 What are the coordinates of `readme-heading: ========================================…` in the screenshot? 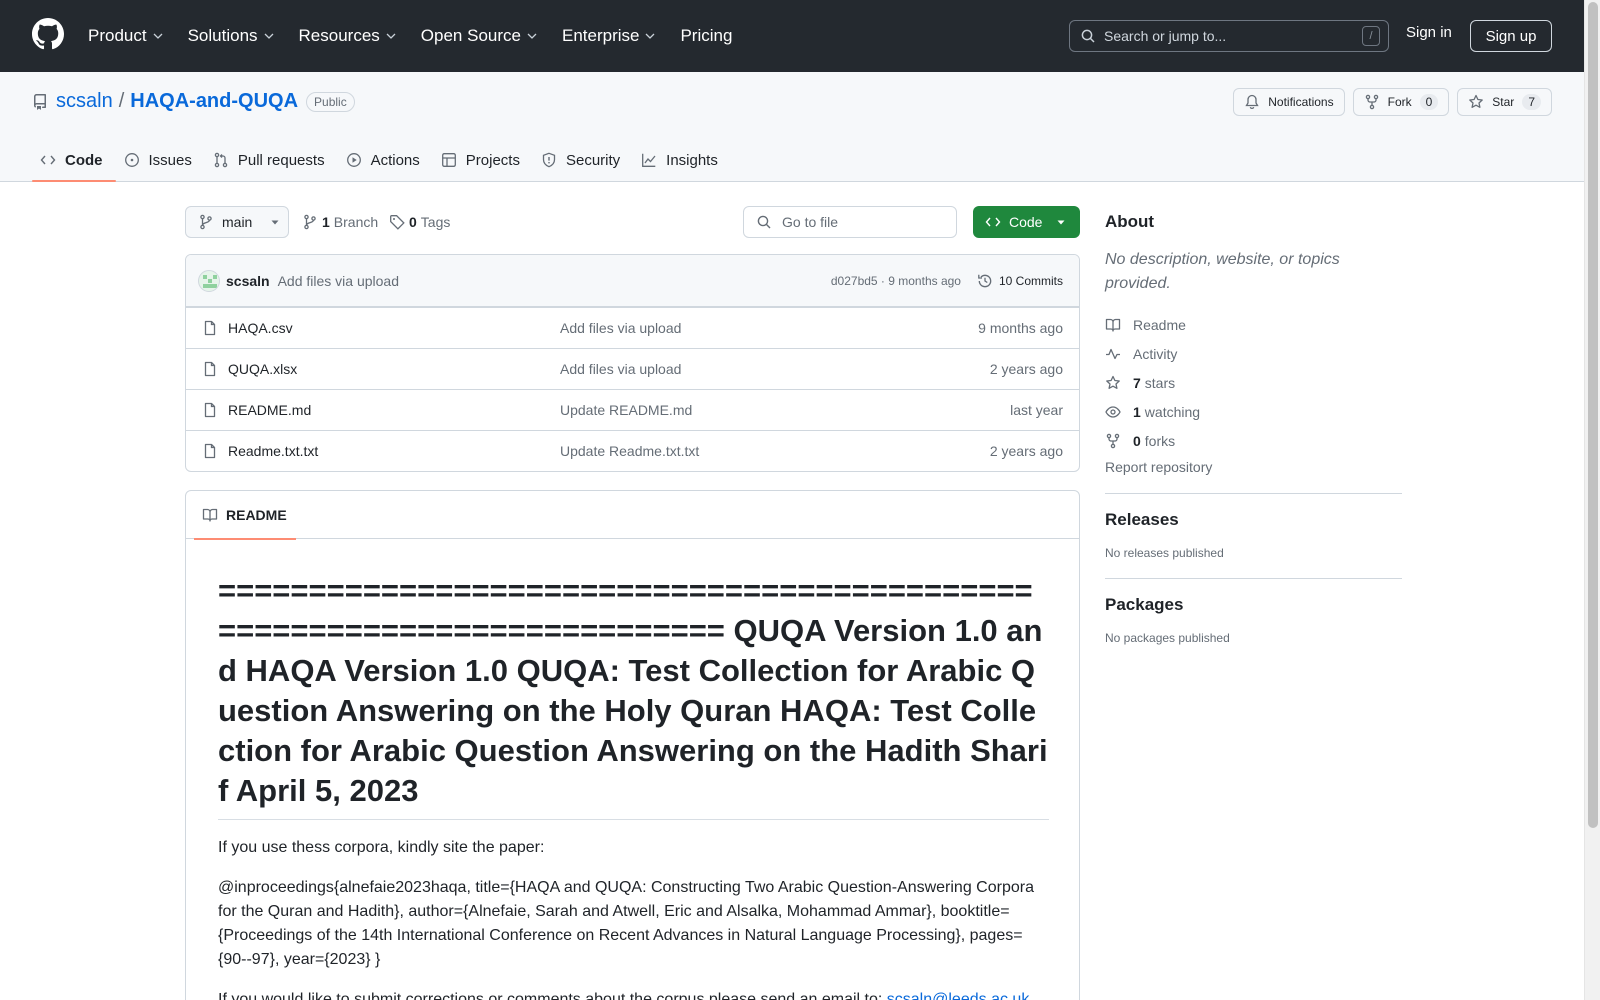 It's located at (633, 695).